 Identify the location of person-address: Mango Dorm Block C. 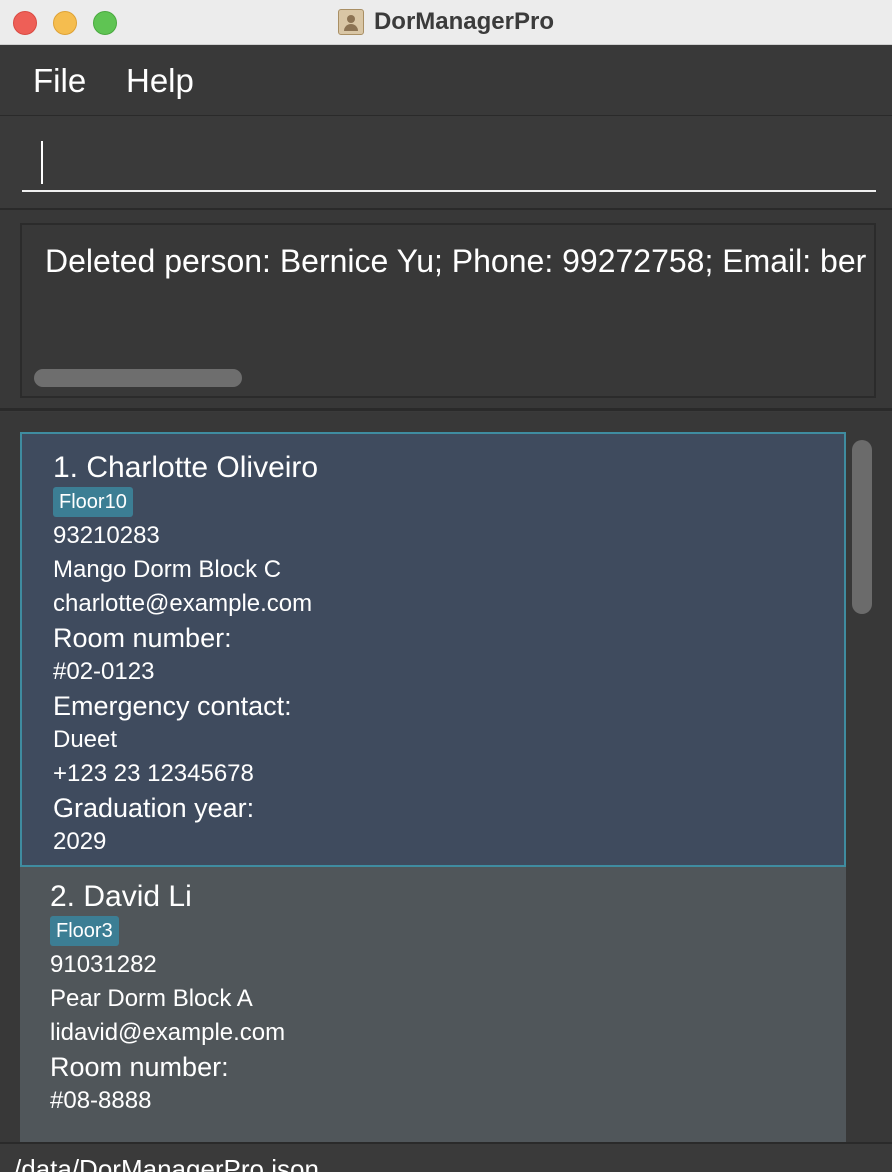
(167, 569).